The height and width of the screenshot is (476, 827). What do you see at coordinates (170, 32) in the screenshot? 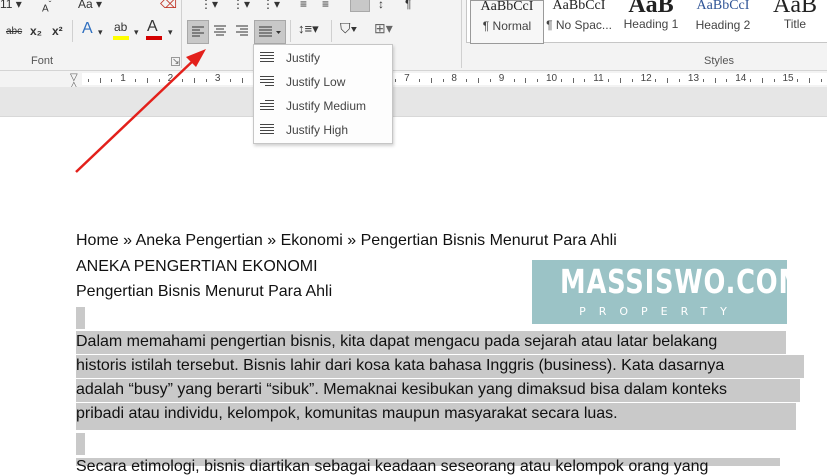
I see `font-color-dropdown-icon: ▾` at bounding box center [170, 32].